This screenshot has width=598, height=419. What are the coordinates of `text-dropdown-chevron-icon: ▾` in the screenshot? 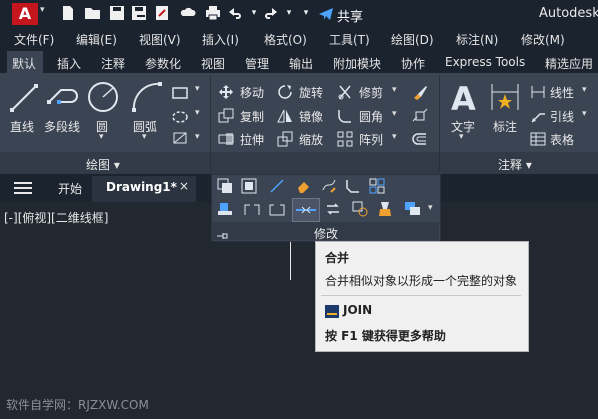 It's located at (461, 137).